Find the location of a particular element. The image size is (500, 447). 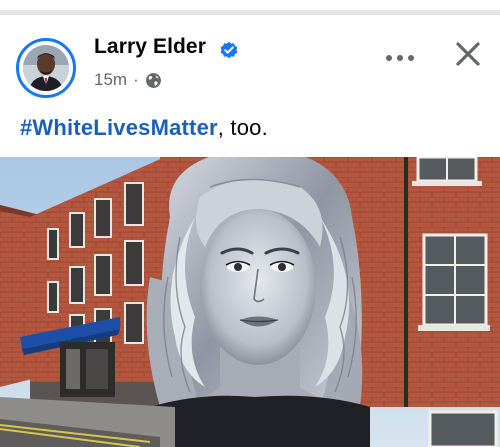

more-options-button is located at coordinates (400, 58).